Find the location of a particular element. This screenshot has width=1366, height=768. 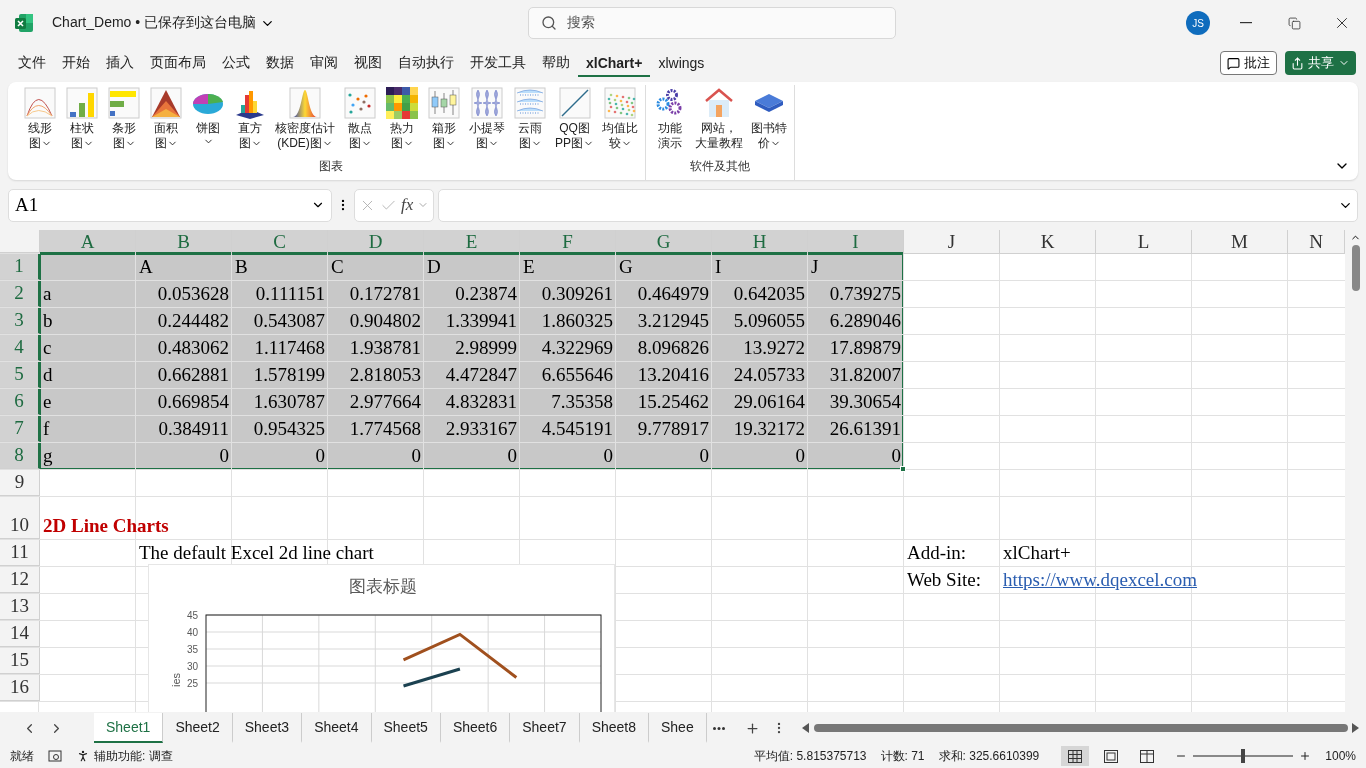

row-header: 14 is located at coordinates (20, 634).